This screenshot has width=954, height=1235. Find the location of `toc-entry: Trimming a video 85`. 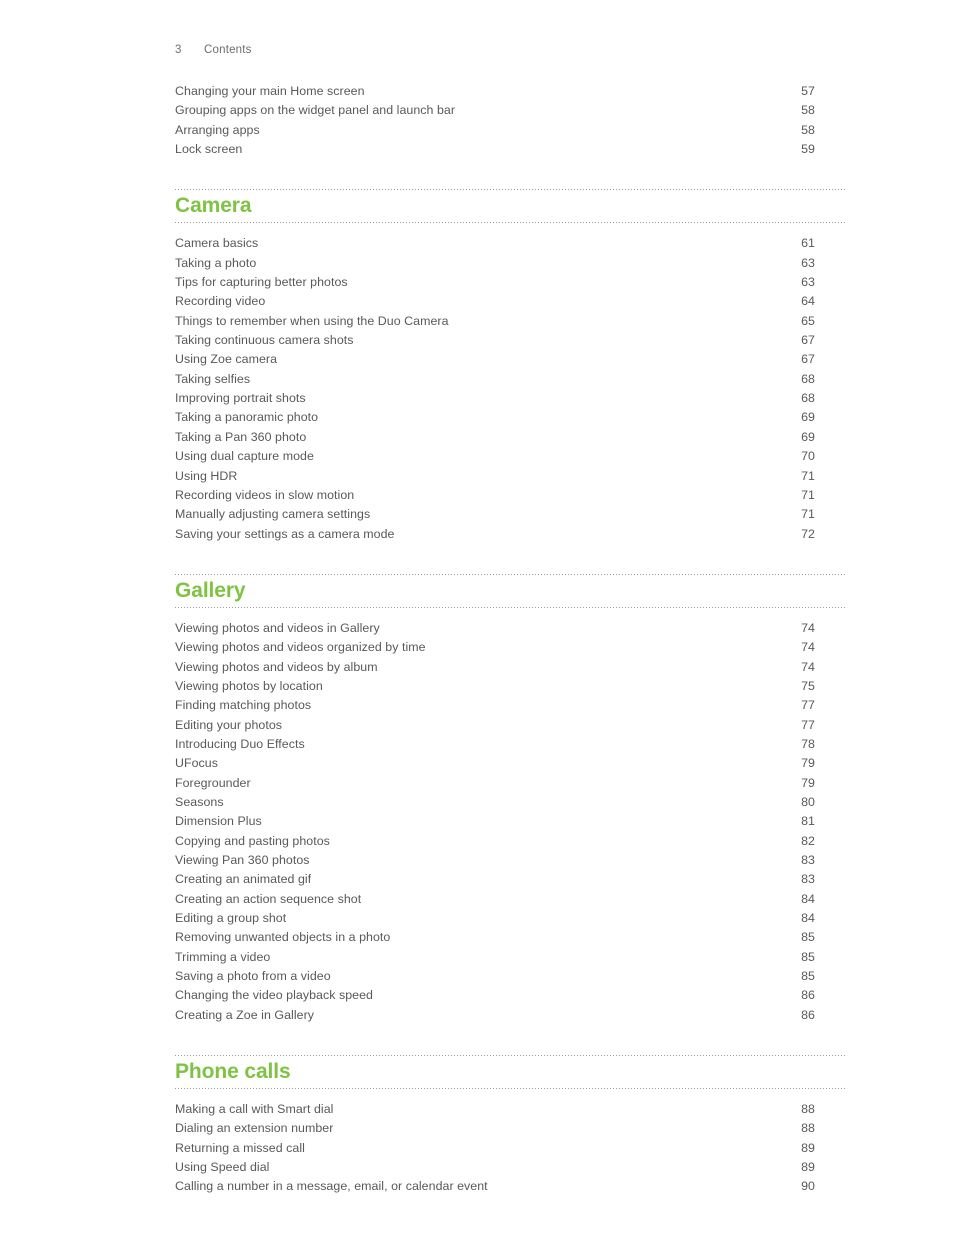

toc-entry: Trimming a video 85 is located at coordinates (510, 957).